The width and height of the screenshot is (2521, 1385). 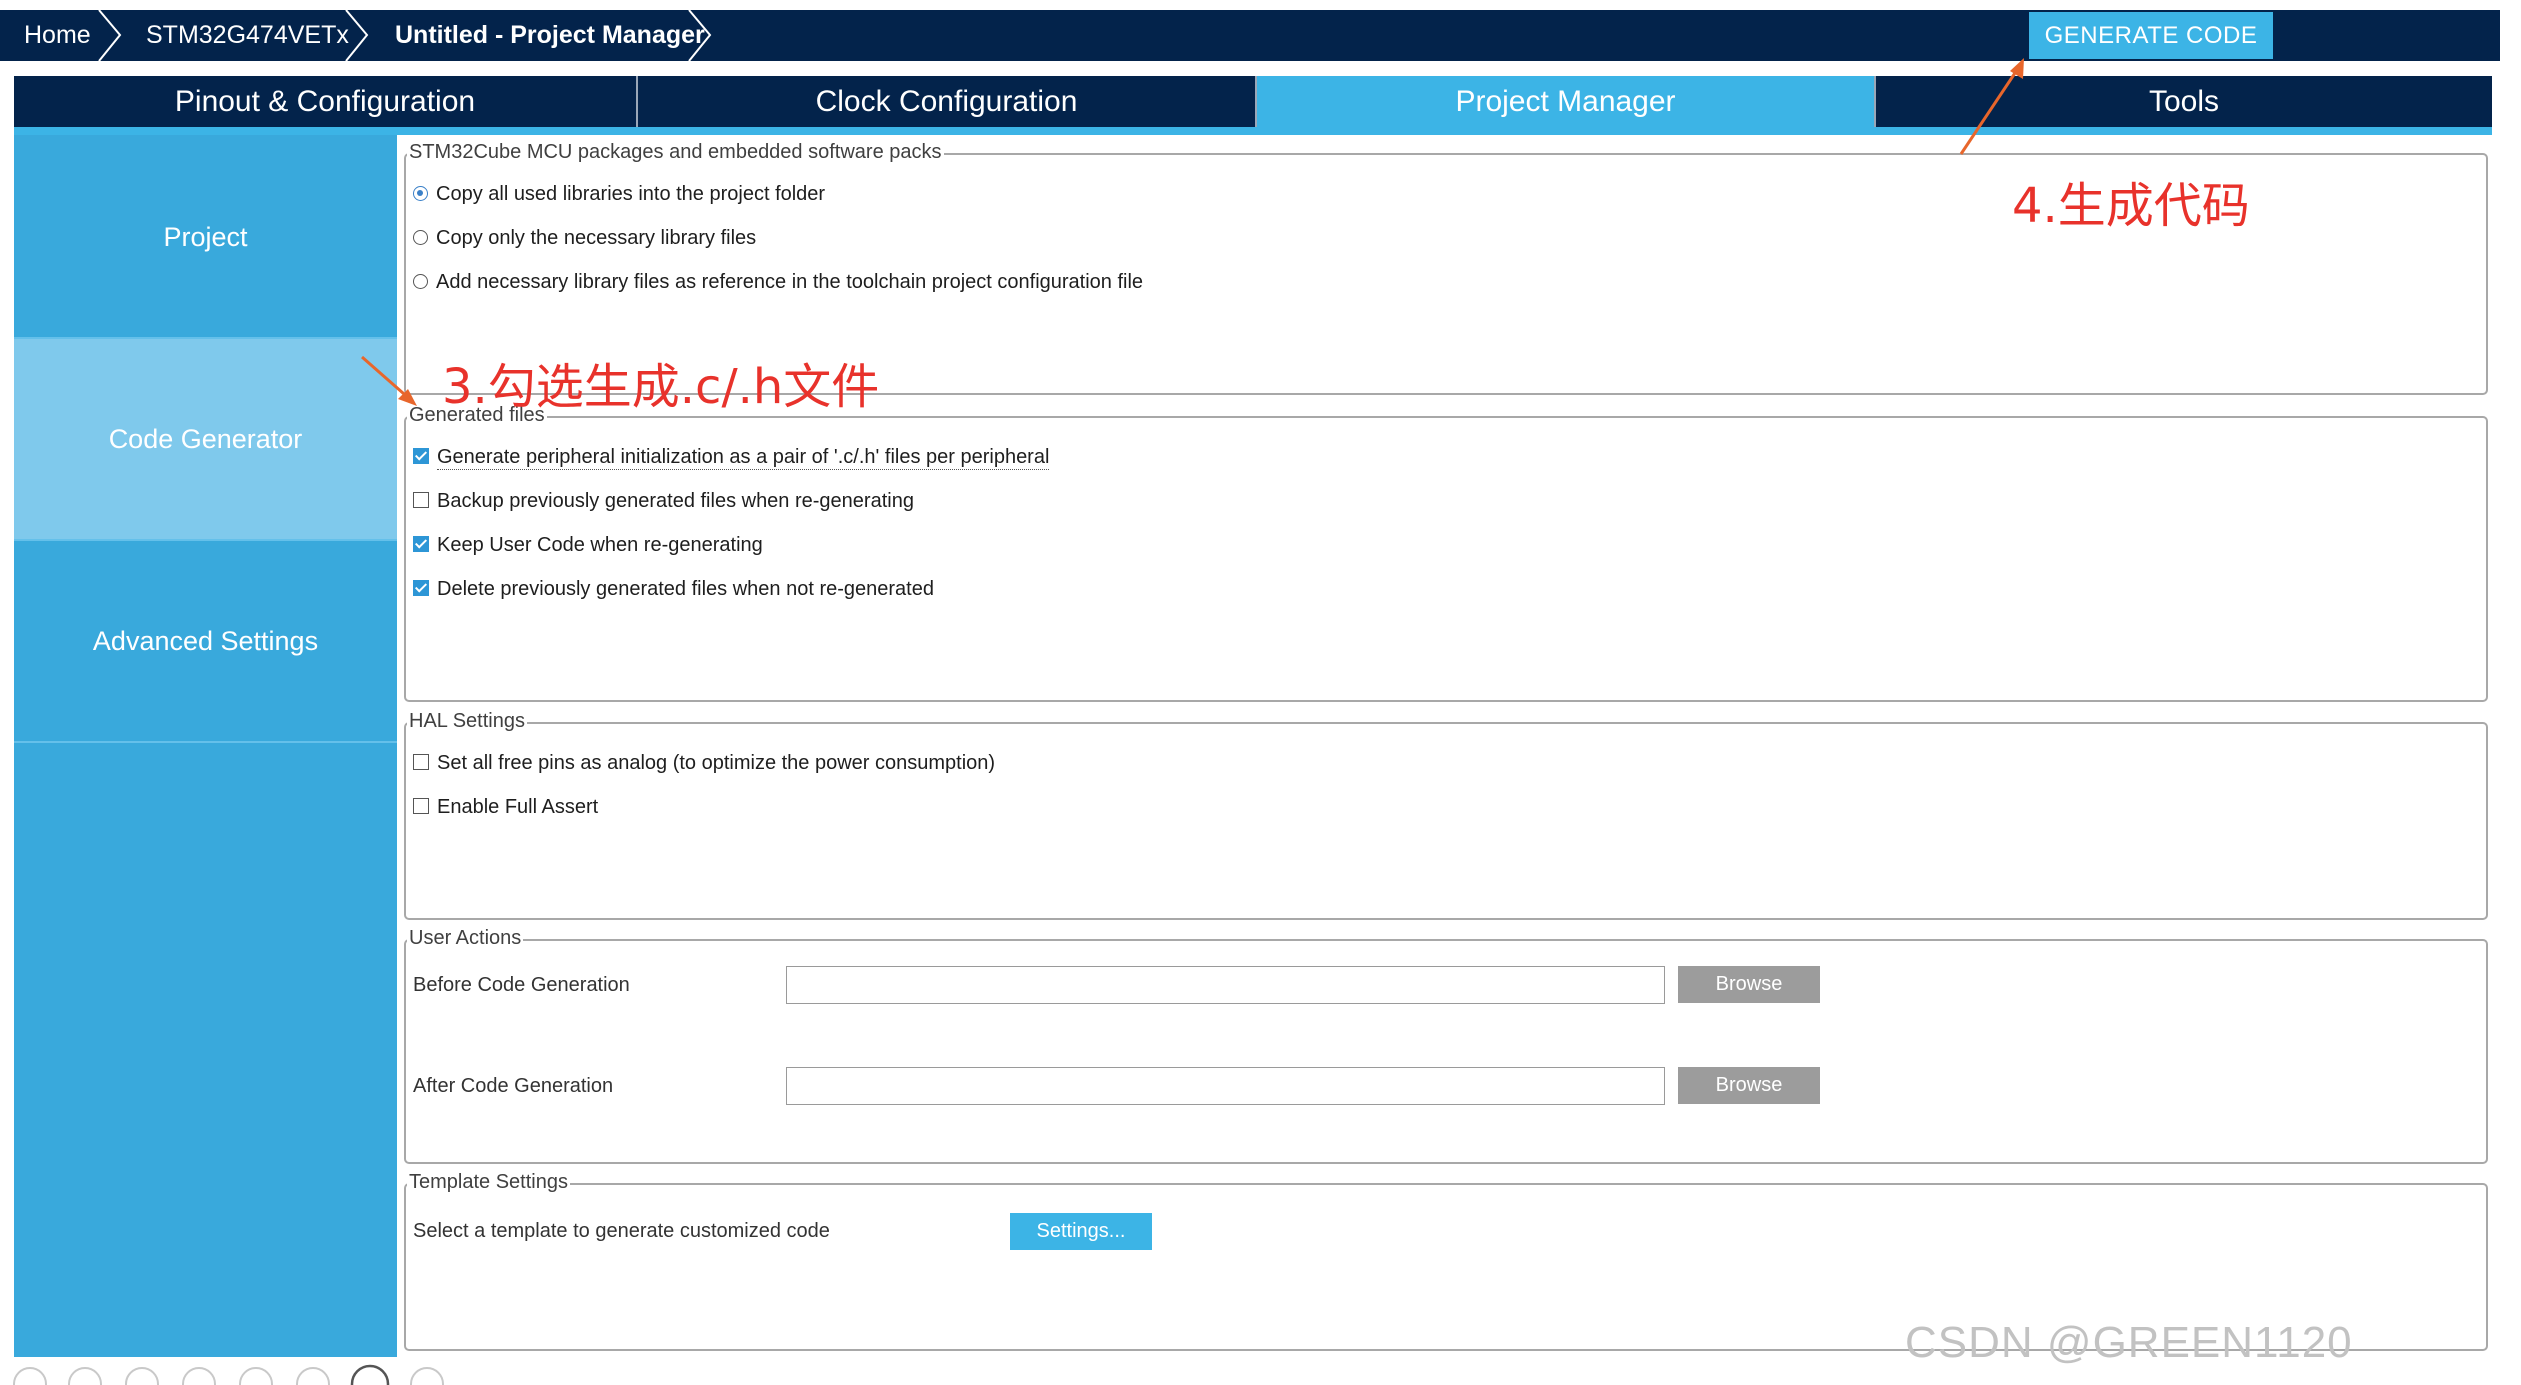 I want to click on bottom-toolbar-icons, so click(x=228, y=1374).